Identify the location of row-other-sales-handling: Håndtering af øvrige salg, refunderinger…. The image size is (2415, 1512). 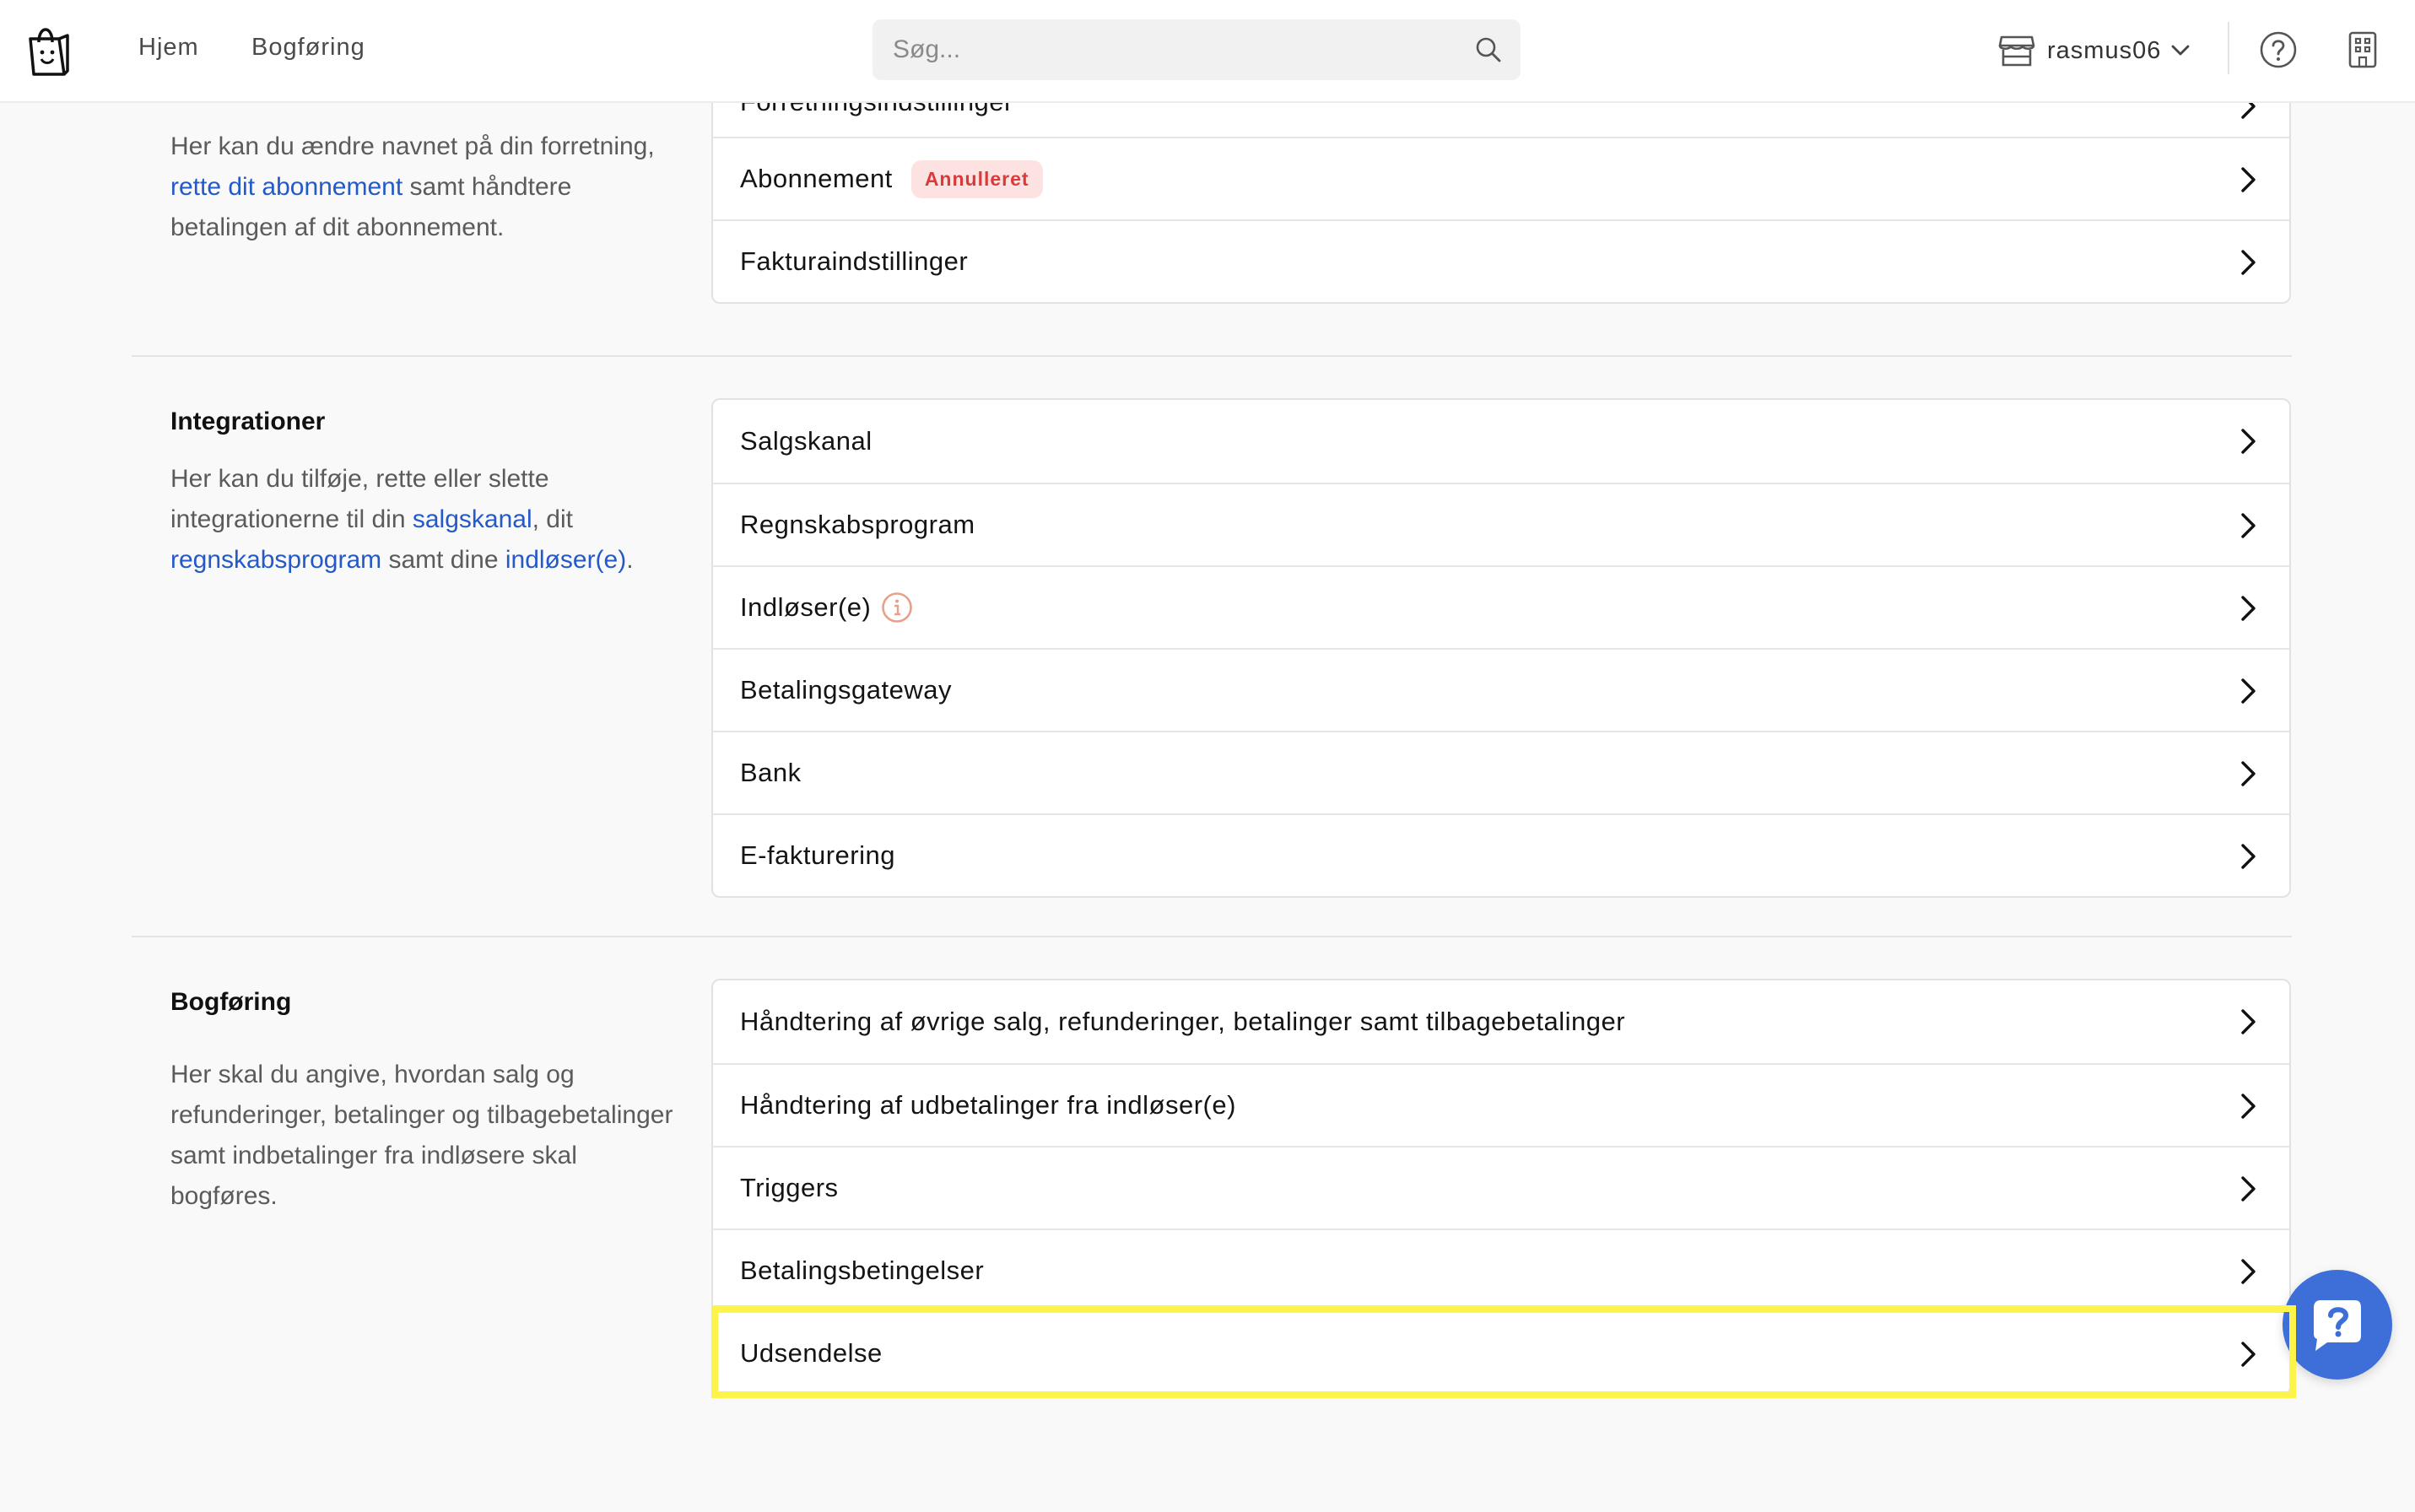
(1501, 1021).